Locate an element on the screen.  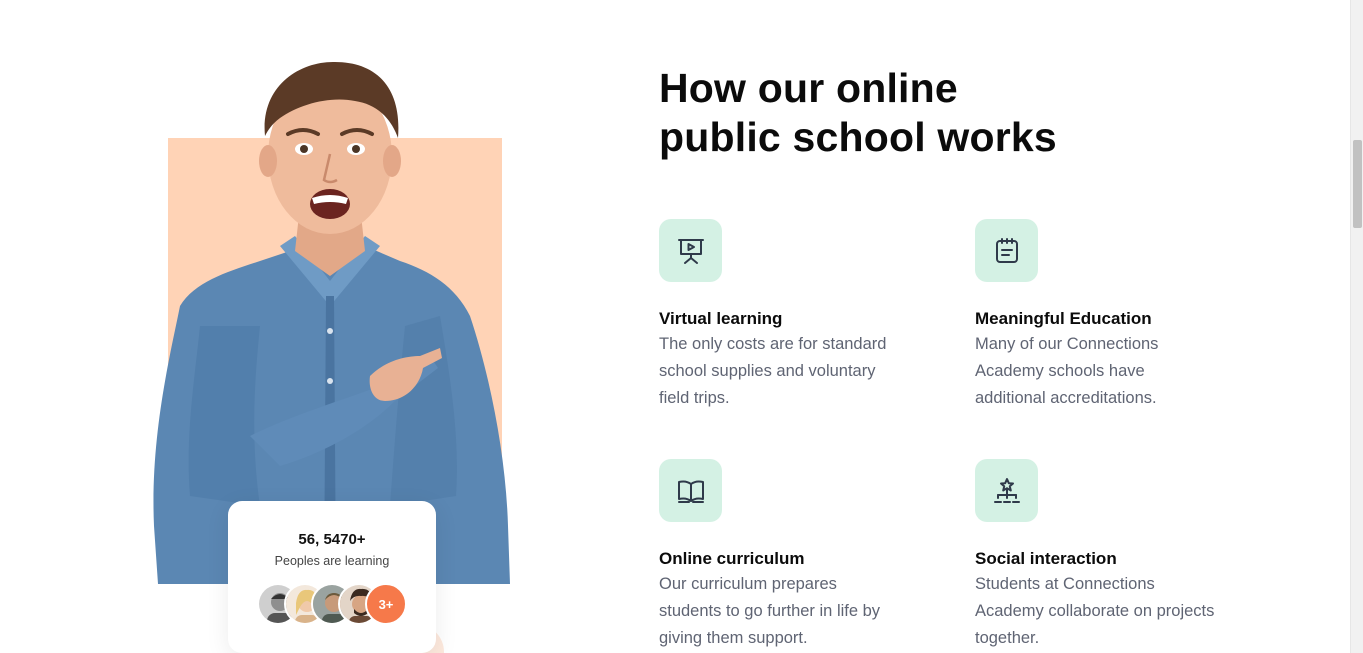
learners-stats-card: 56, 5470+ Peoples are learning 3+ is located at coordinates (332, 577).